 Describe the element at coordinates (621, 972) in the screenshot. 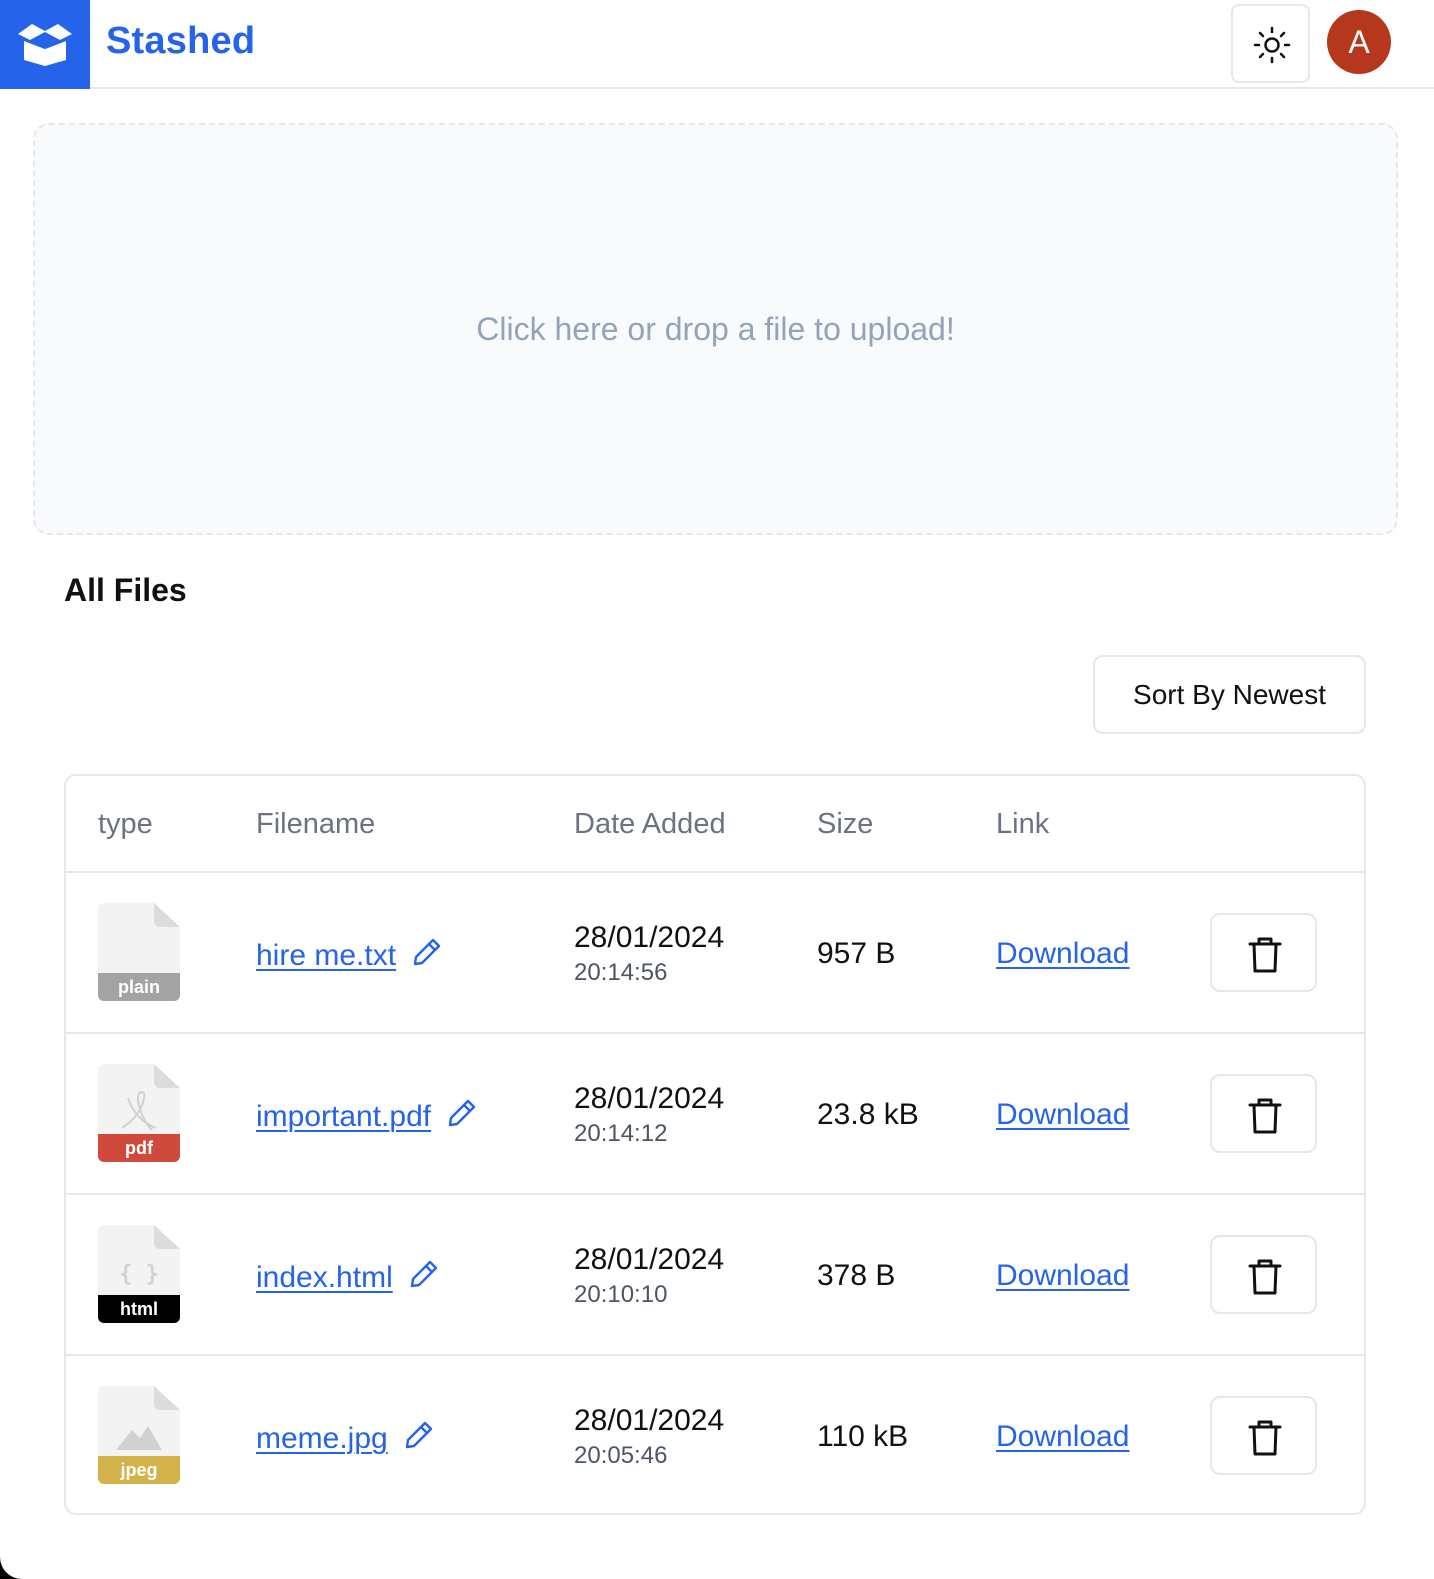

I see `time-added: 20:14:56` at that location.